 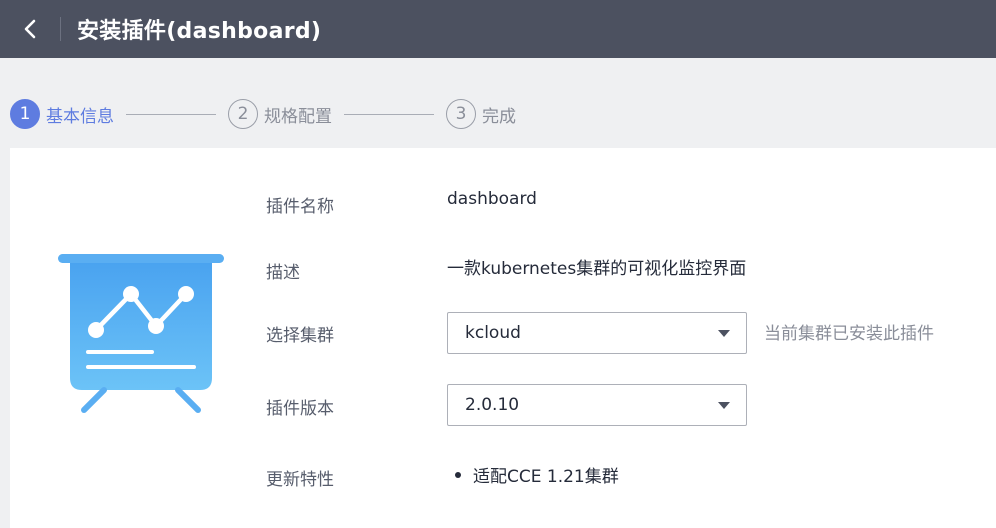 I want to click on back-button, so click(x=30, y=29).